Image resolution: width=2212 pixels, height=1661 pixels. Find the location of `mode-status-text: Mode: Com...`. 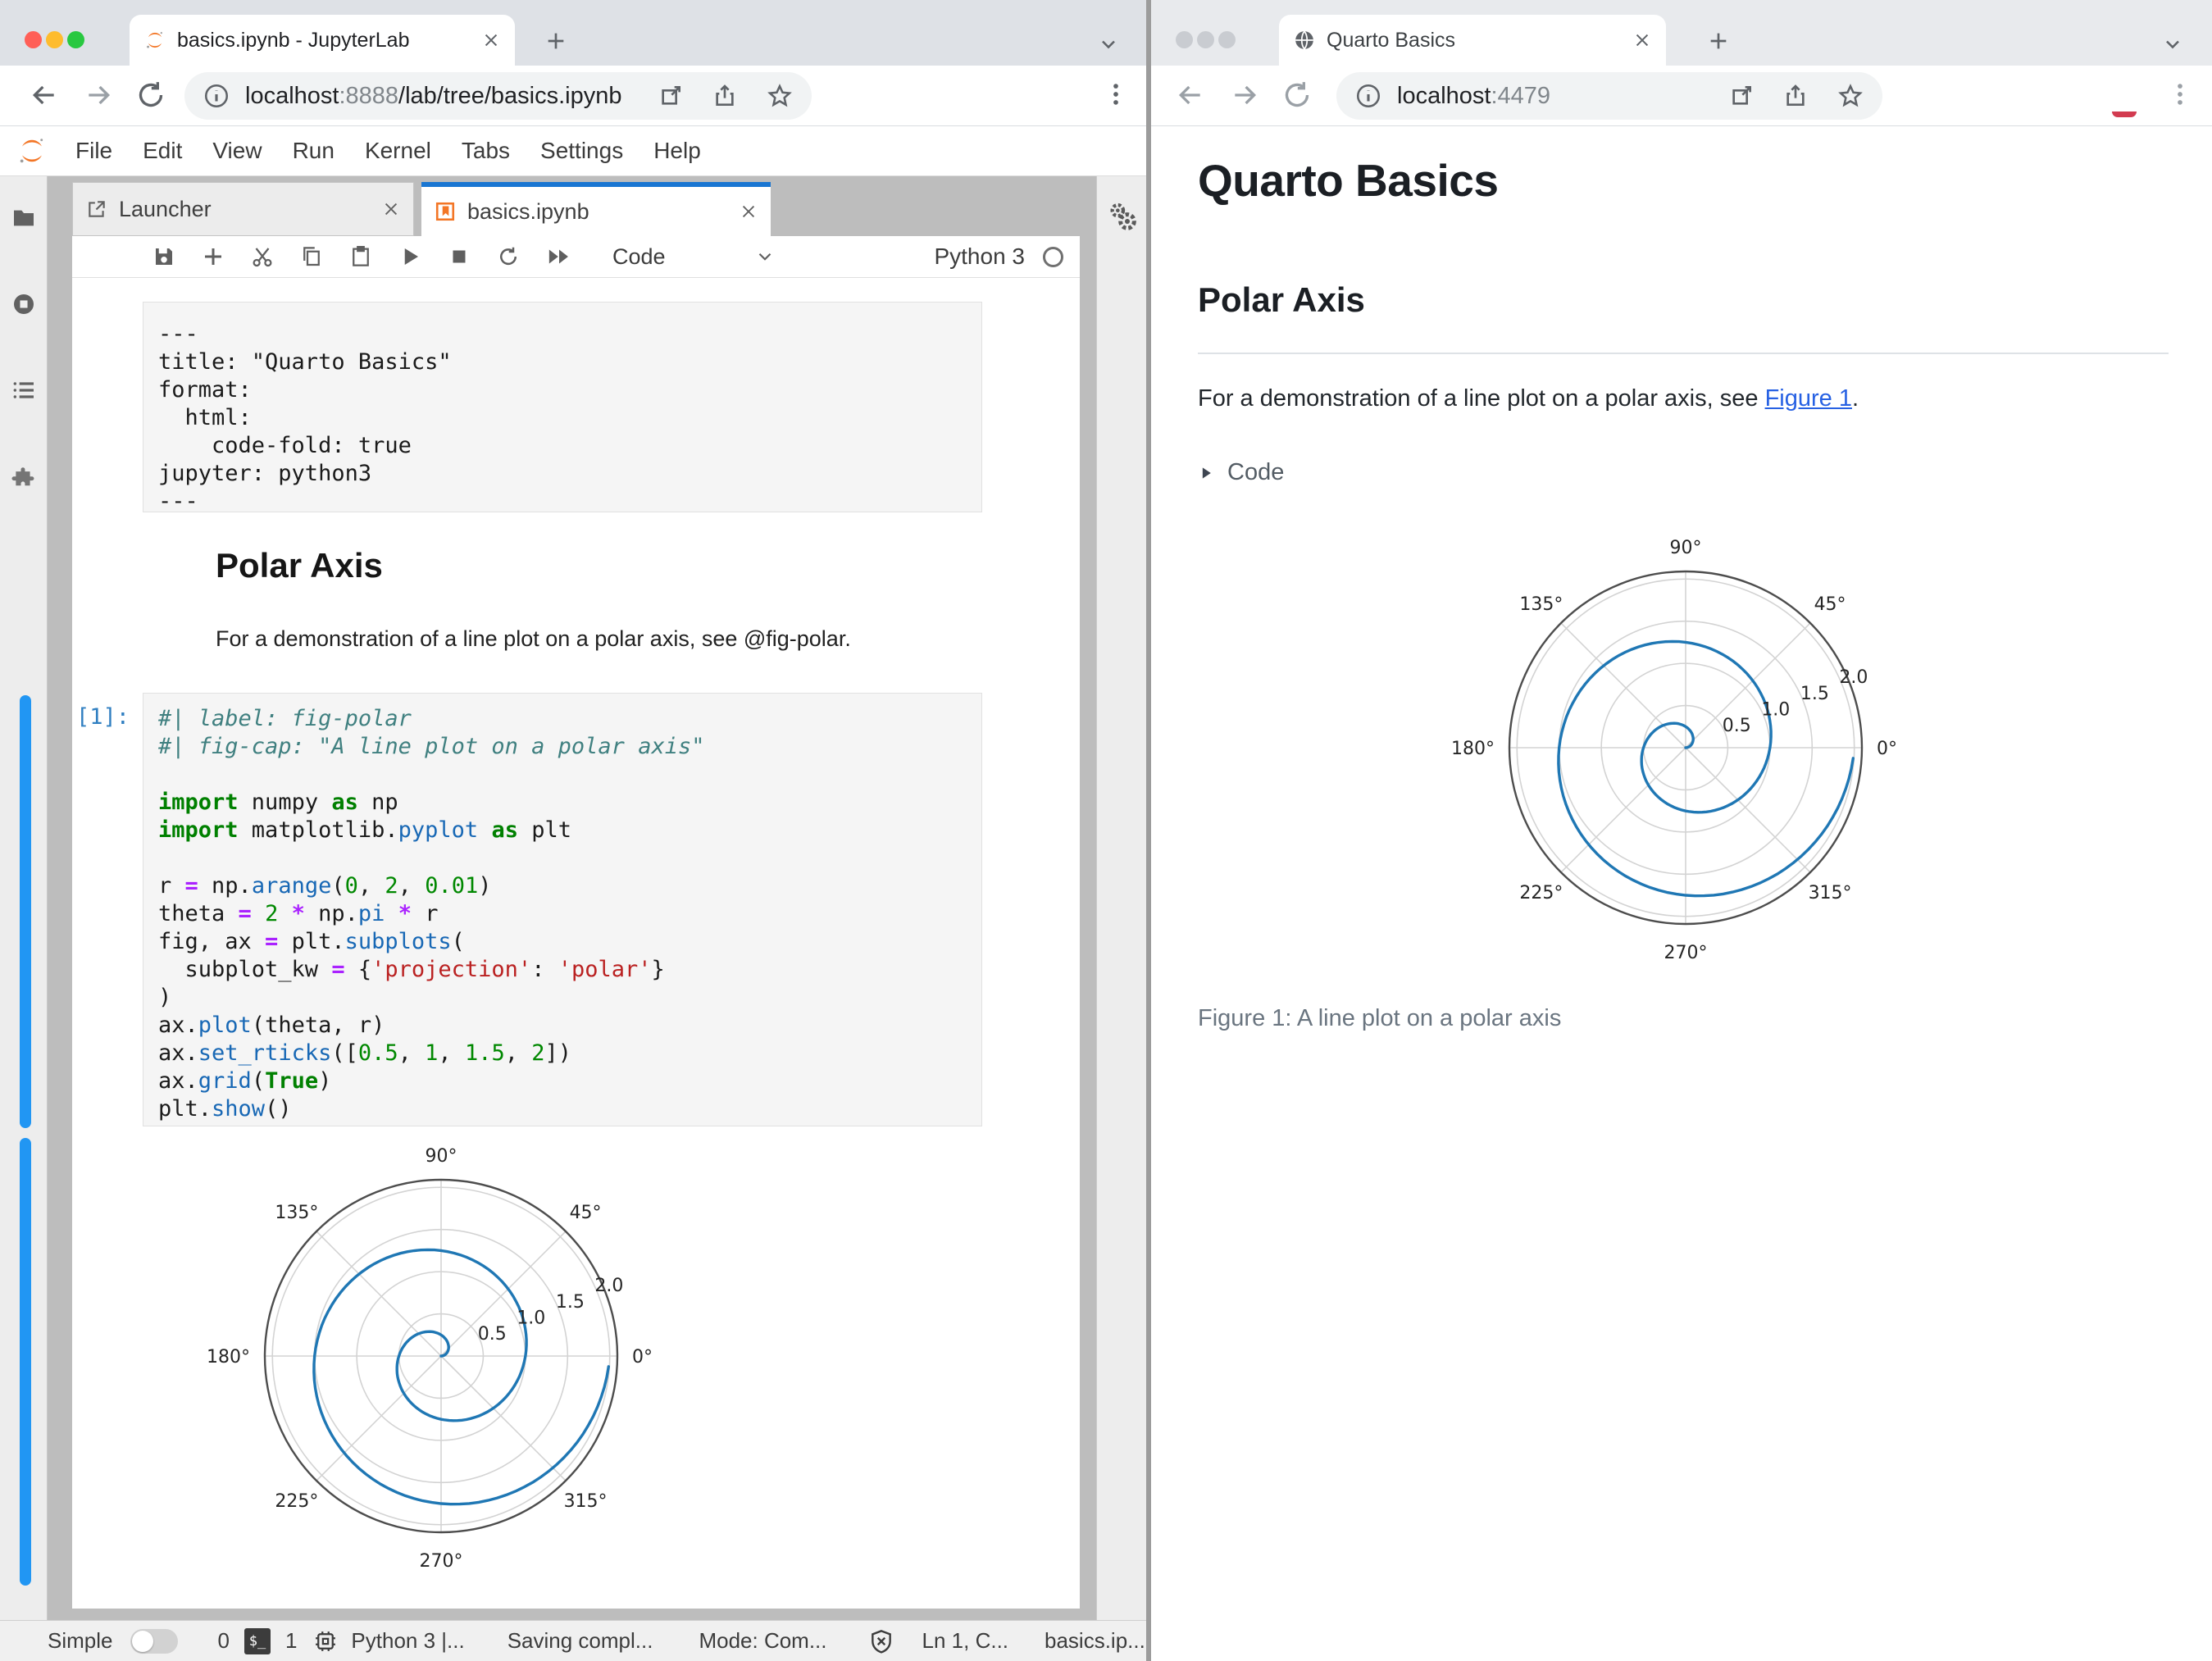

mode-status-text: Mode: Com... is located at coordinates (763, 1640).